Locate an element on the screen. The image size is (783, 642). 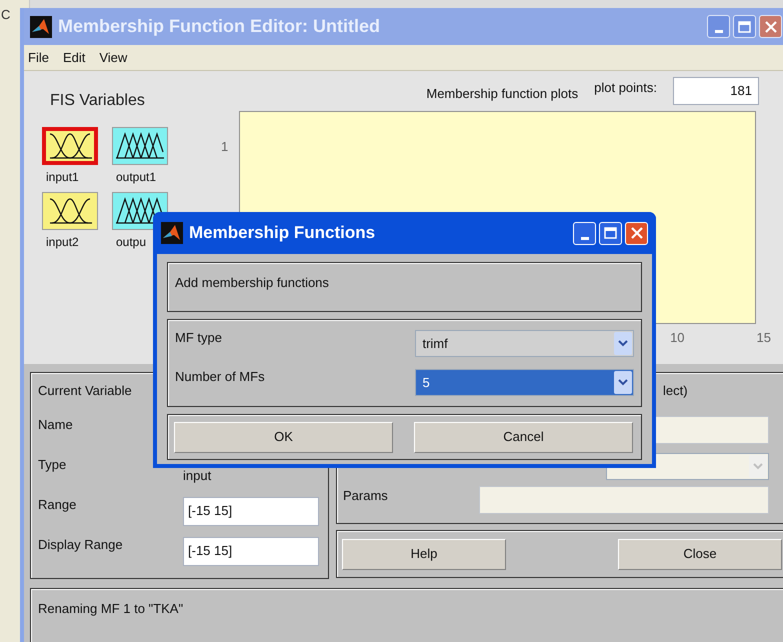
field-label: Type is located at coordinates (53, 465).